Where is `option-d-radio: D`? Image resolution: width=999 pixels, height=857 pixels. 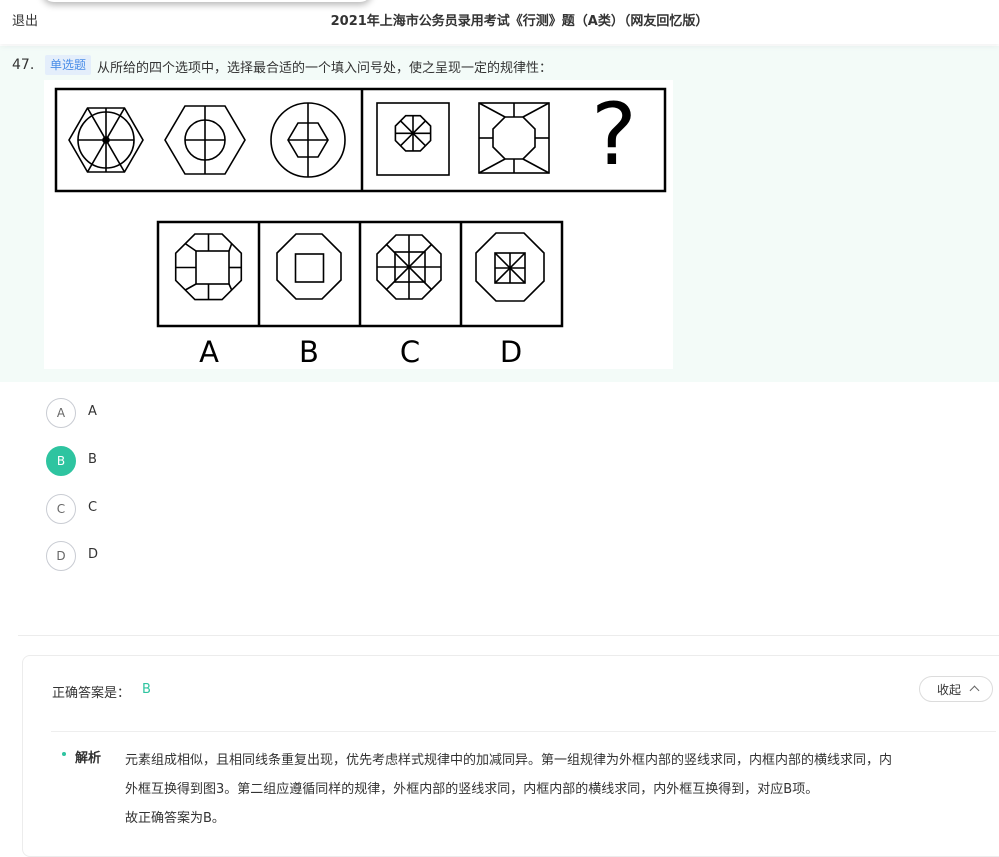 option-d-radio: D is located at coordinates (61, 556).